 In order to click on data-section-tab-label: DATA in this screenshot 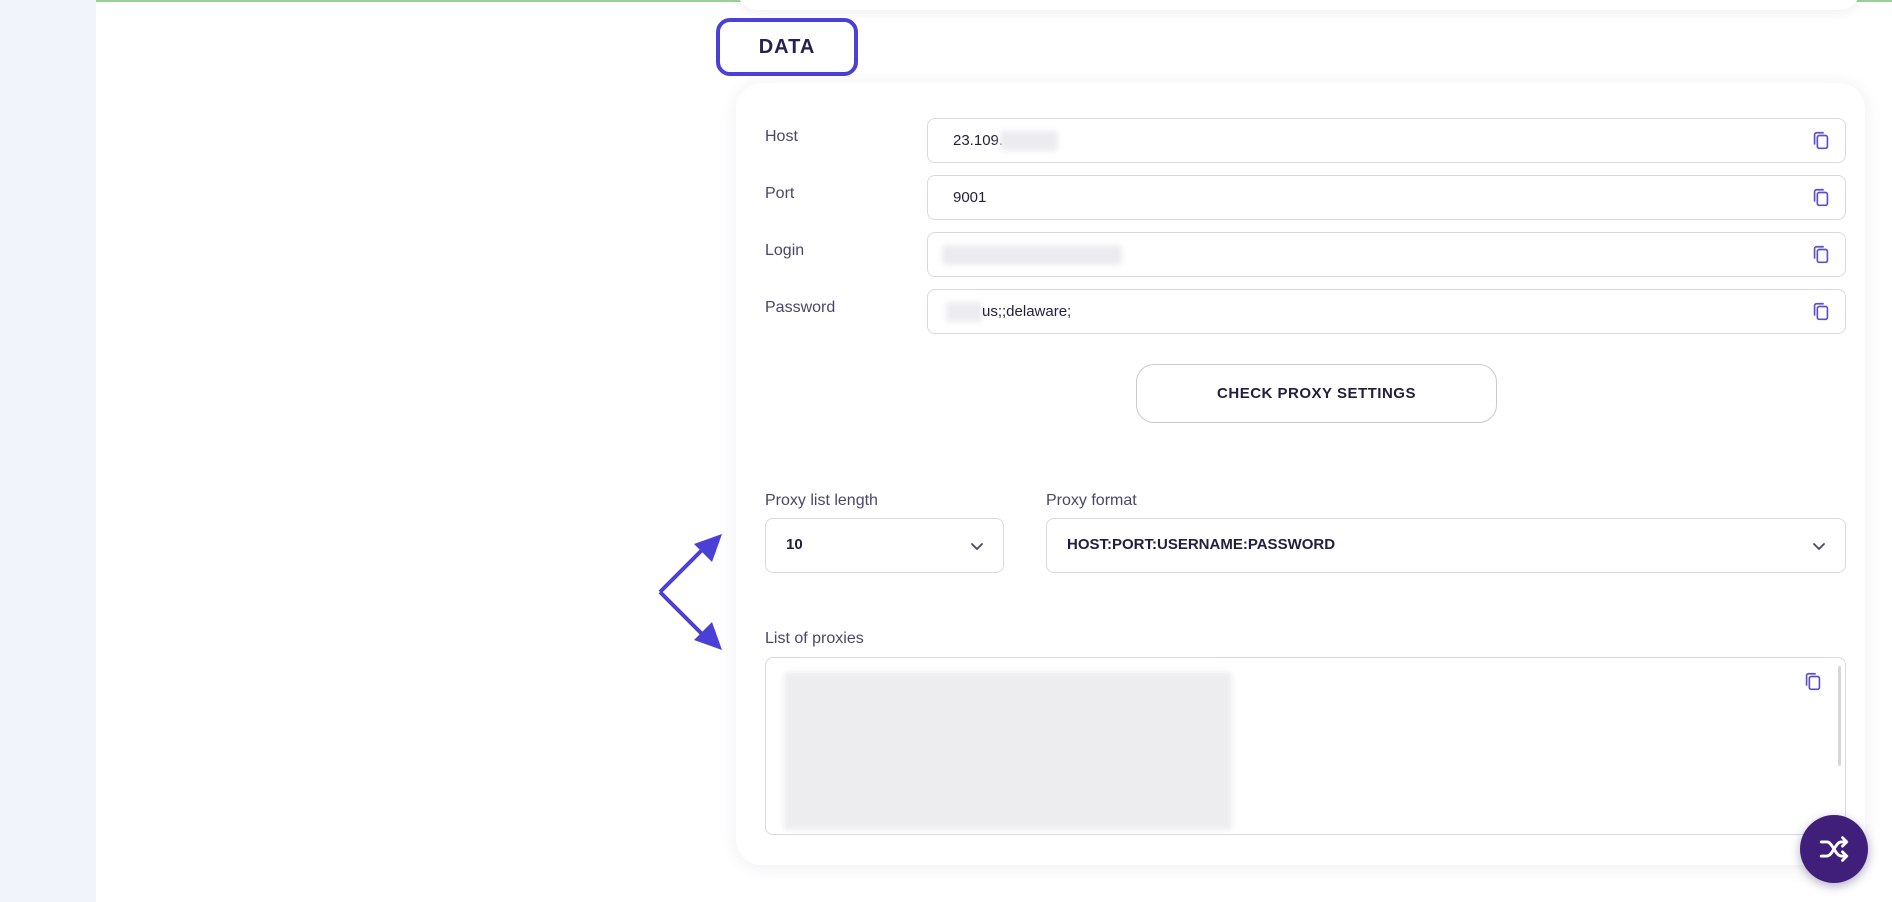, I will do `click(787, 46)`.